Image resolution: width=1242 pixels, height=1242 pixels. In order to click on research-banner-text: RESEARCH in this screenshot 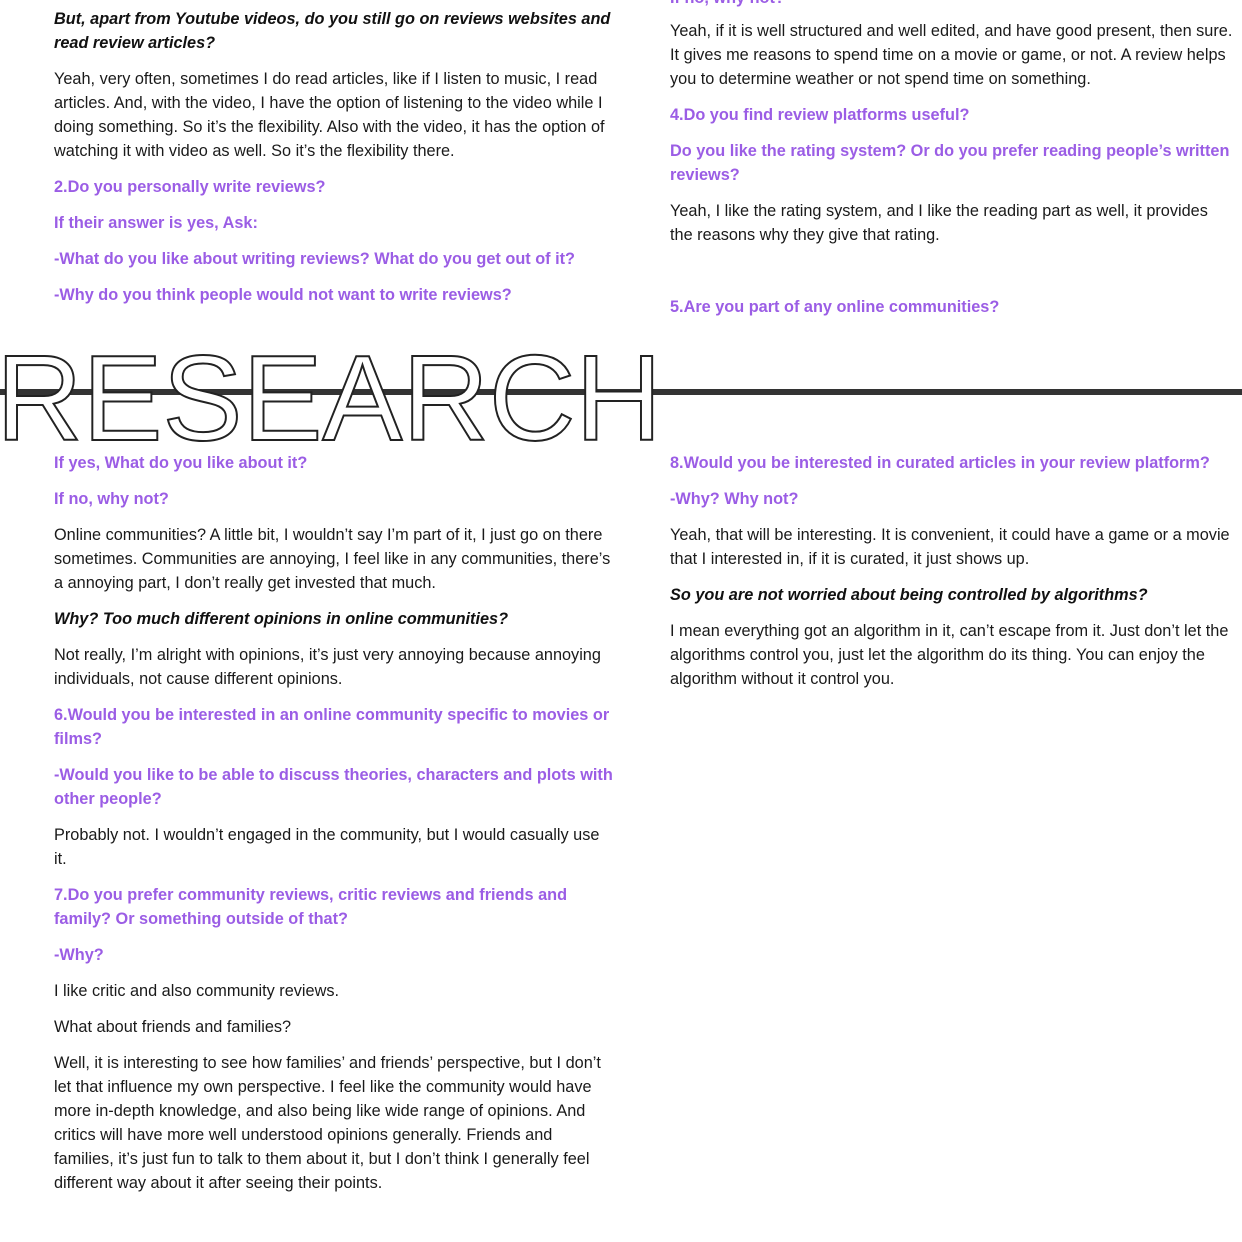, I will do `click(331, 395)`.